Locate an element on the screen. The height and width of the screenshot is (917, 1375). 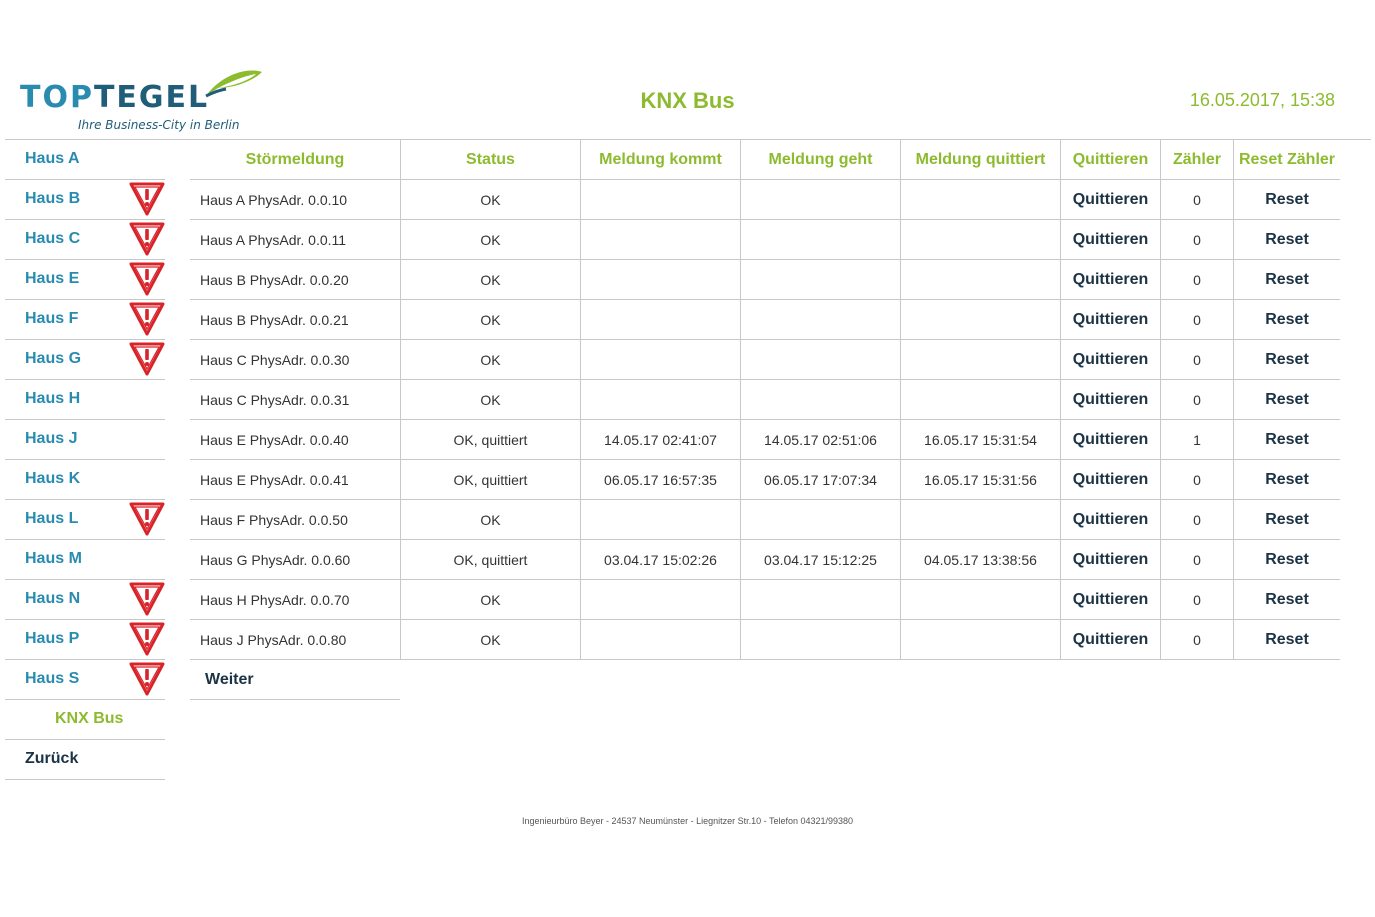
sidebar-item-haus-s: Haus S is located at coordinates (85, 680).